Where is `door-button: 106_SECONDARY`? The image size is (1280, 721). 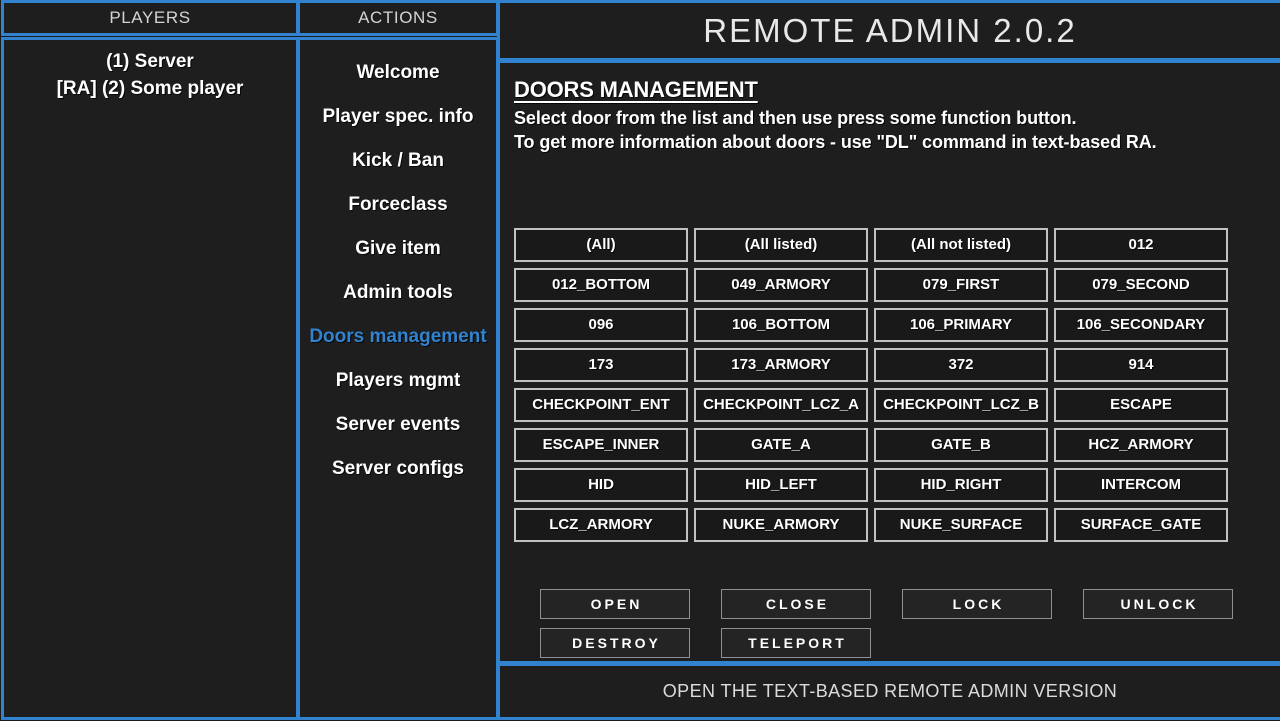
door-button: 106_SECONDARY is located at coordinates (1141, 325).